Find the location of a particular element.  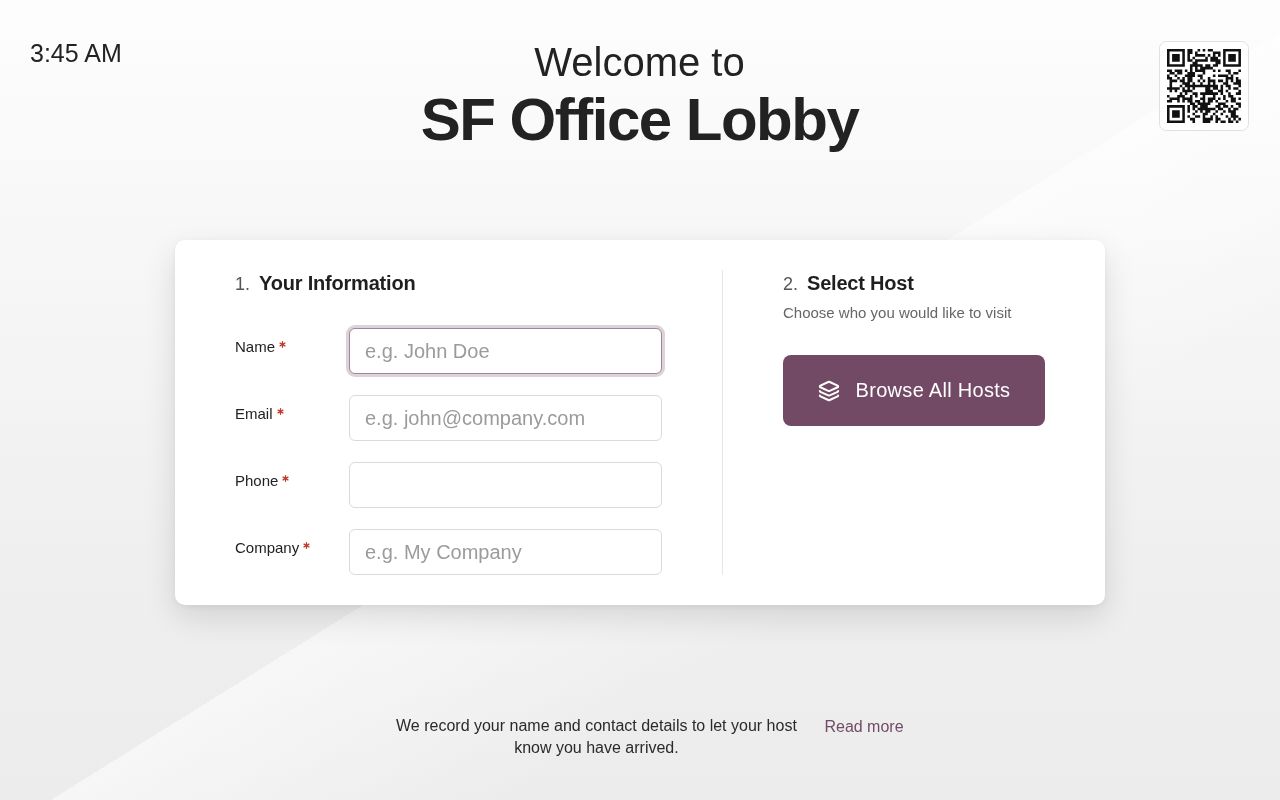

layers-icon is located at coordinates (828, 390).